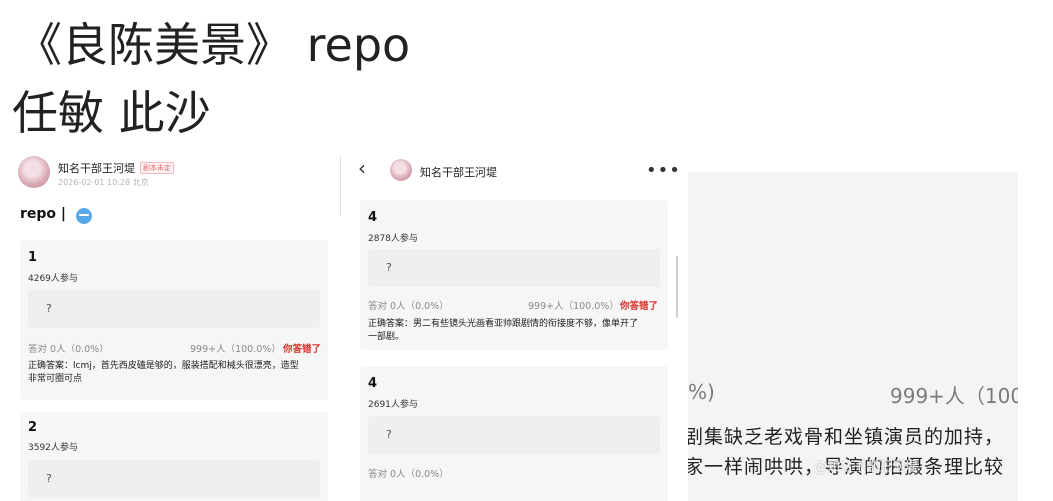  What do you see at coordinates (701, 392) in the screenshot?
I see `correct-stat-zoom: %)` at bounding box center [701, 392].